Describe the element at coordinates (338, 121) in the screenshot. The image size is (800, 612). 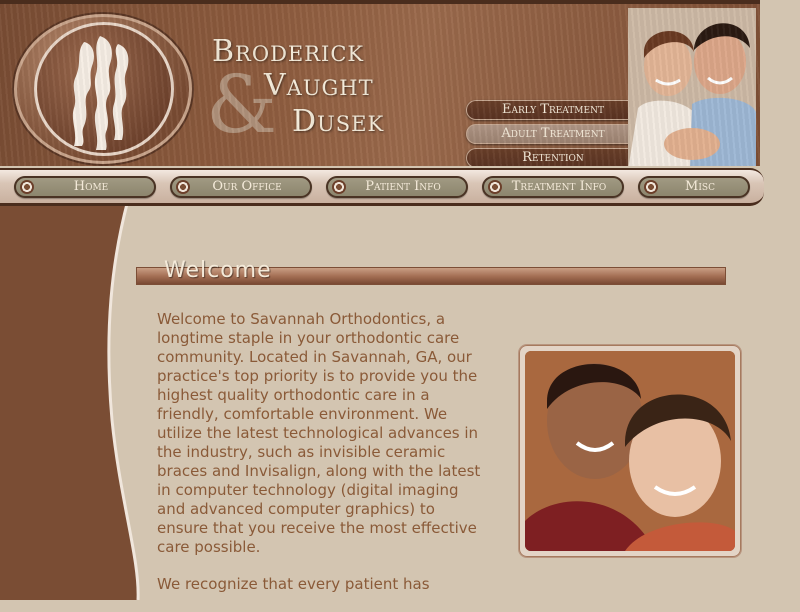
I see `brand-name-line-3: Dusek` at that location.